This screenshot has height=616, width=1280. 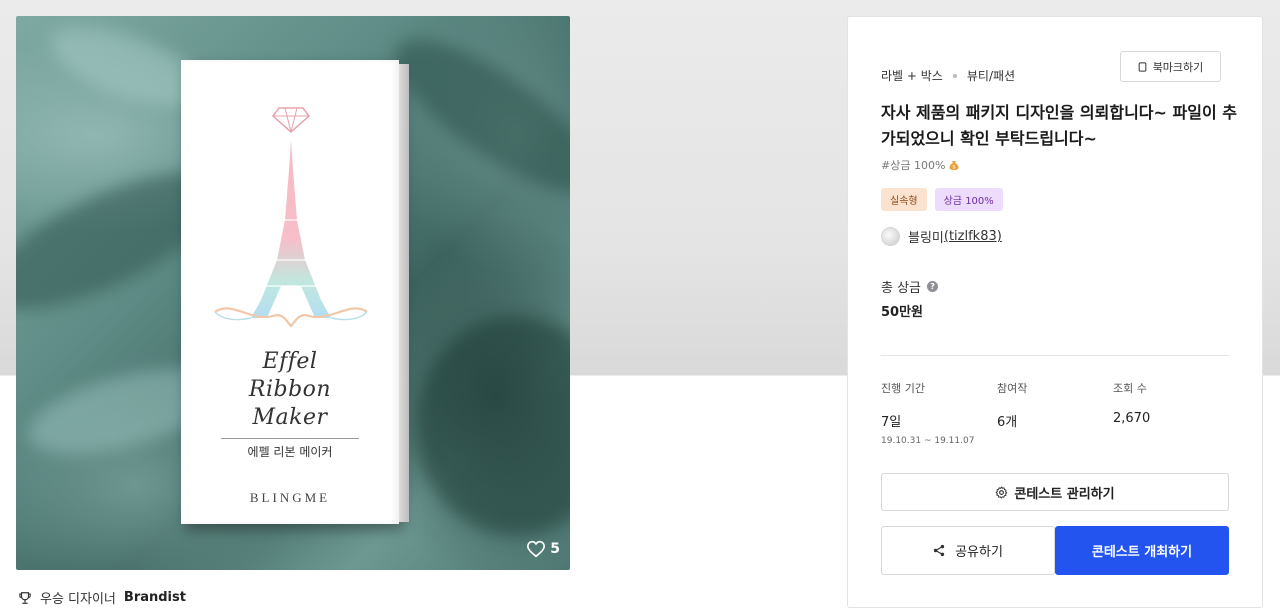 What do you see at coordinates (973, 236) in the screenshot?
I see `host-handle: (tizlfk83)` at bounding box center [973, 236].